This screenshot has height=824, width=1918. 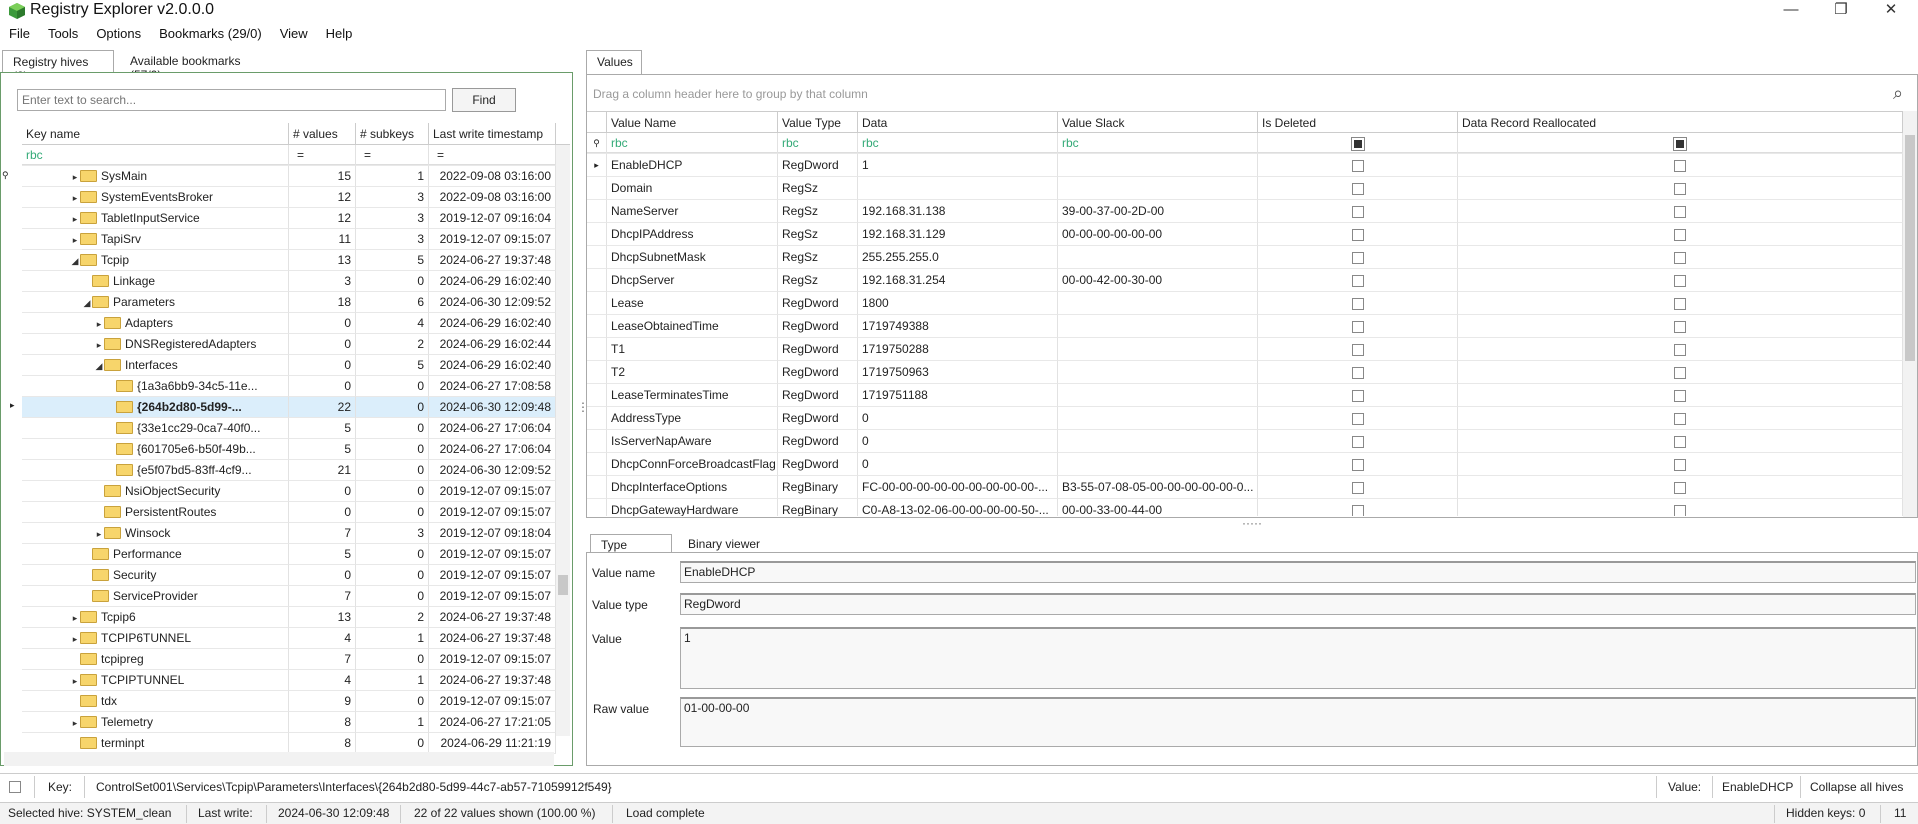 What do you see at coordinates (155, 344) in the screenshot?
I see `tree-key-name: ▸ DNSRegisteredAdapters` at bounding box center [155, 344].